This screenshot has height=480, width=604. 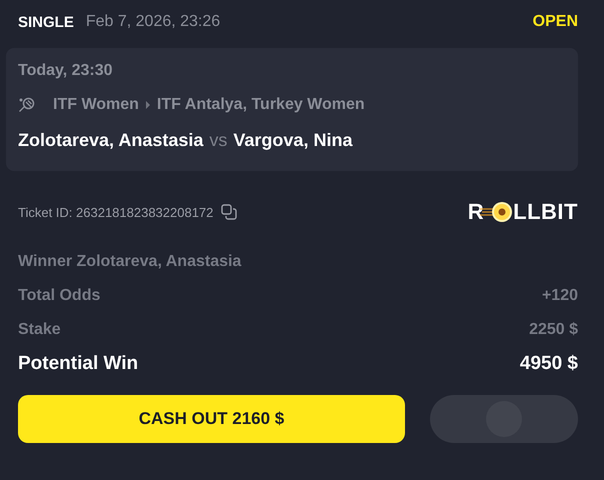 I want to click on breadcrumb-link: ITF Antalya, Turkey Women, so click(x=260, y=105).